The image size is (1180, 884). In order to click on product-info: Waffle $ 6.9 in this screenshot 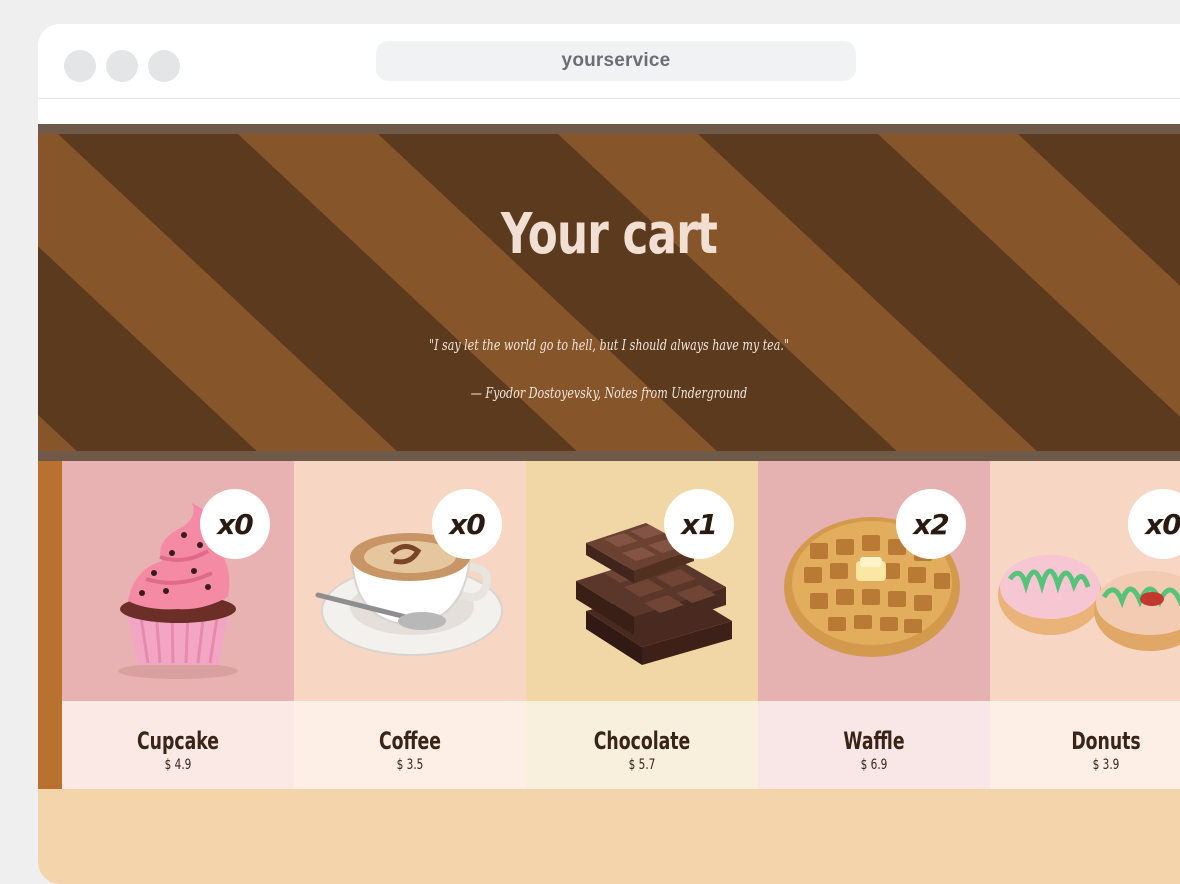, I will do `click(874, 745)`.